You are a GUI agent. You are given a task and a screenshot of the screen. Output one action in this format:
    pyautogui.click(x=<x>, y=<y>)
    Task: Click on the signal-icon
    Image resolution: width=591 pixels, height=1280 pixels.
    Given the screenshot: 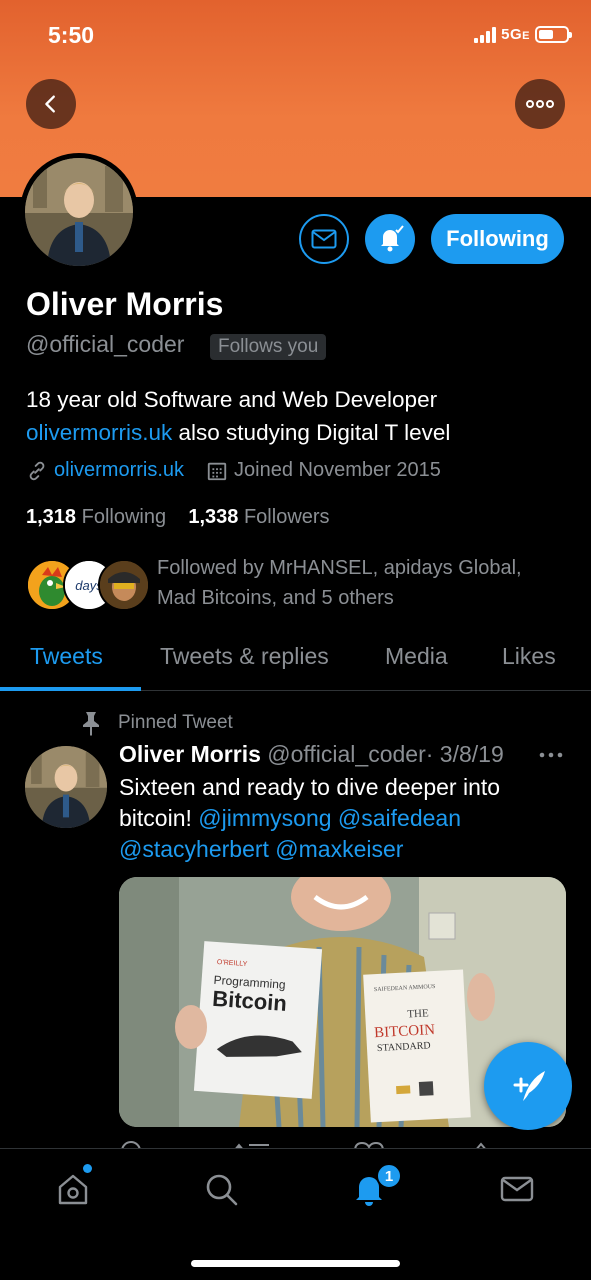 What is the action you would take?
    pyautogui.click(x=485, y=34)
    